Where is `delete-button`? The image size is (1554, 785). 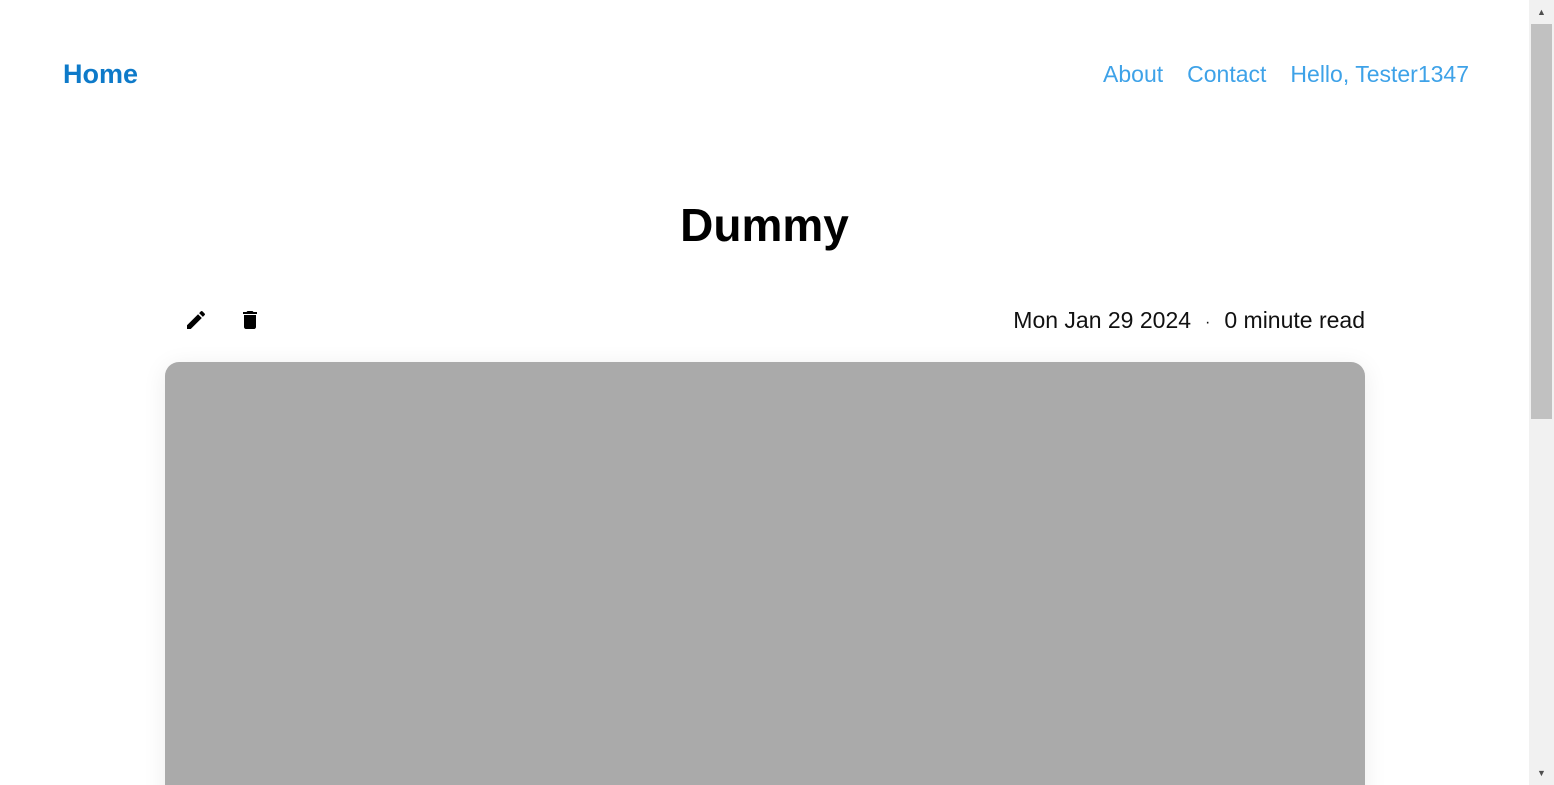
delete-button is located at coordinates (250, 320).